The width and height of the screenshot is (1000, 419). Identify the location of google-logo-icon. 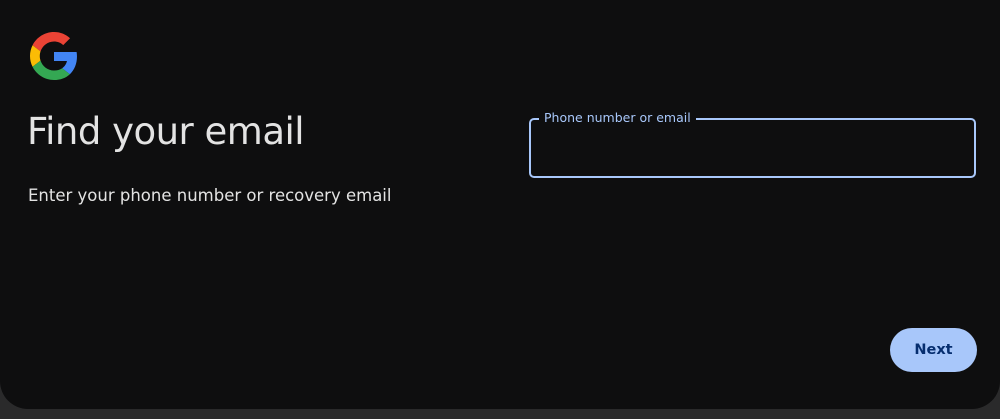
(53, 56).